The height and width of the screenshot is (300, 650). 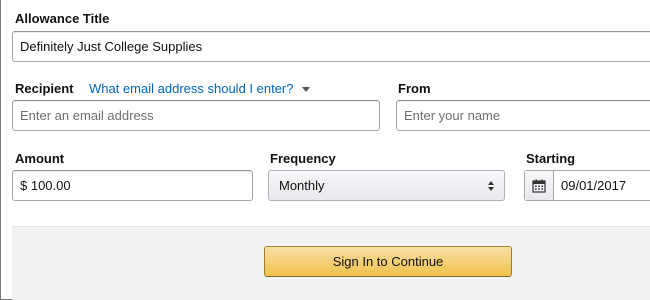 What do you see at coordinates (331, 46) in the screenshot?
I see `allowance-title-input: Definitely Just College Supplies` at bounding box center [331, 46].